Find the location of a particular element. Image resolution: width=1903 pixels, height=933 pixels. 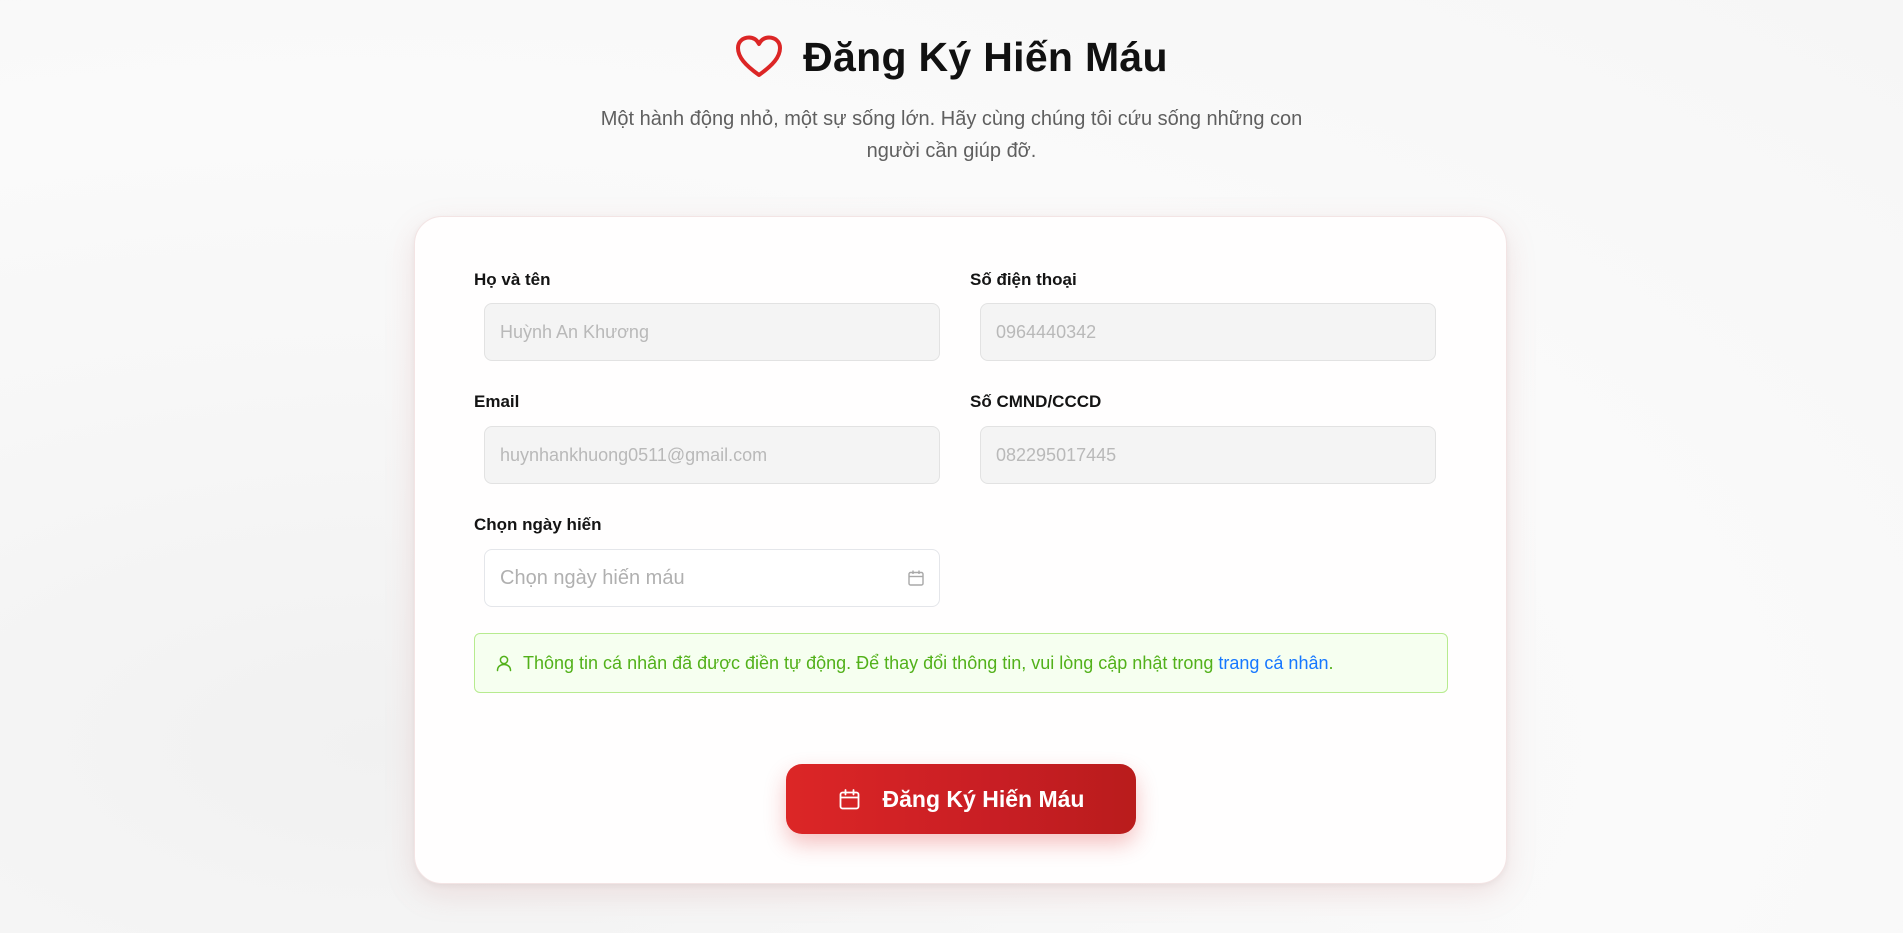

notice-suffix: . is located at coordinates (1331, 662).